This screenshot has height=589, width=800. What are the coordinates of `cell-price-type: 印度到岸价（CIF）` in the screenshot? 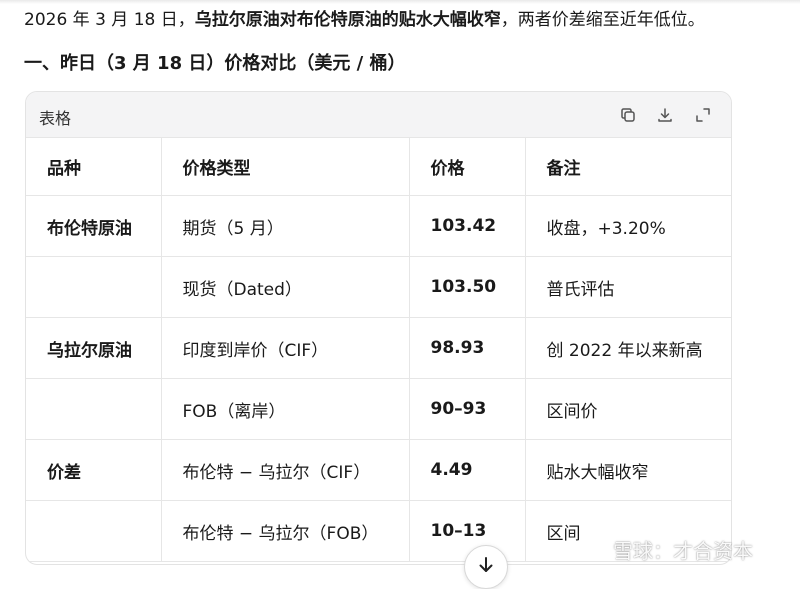 It's located at (285, 348).